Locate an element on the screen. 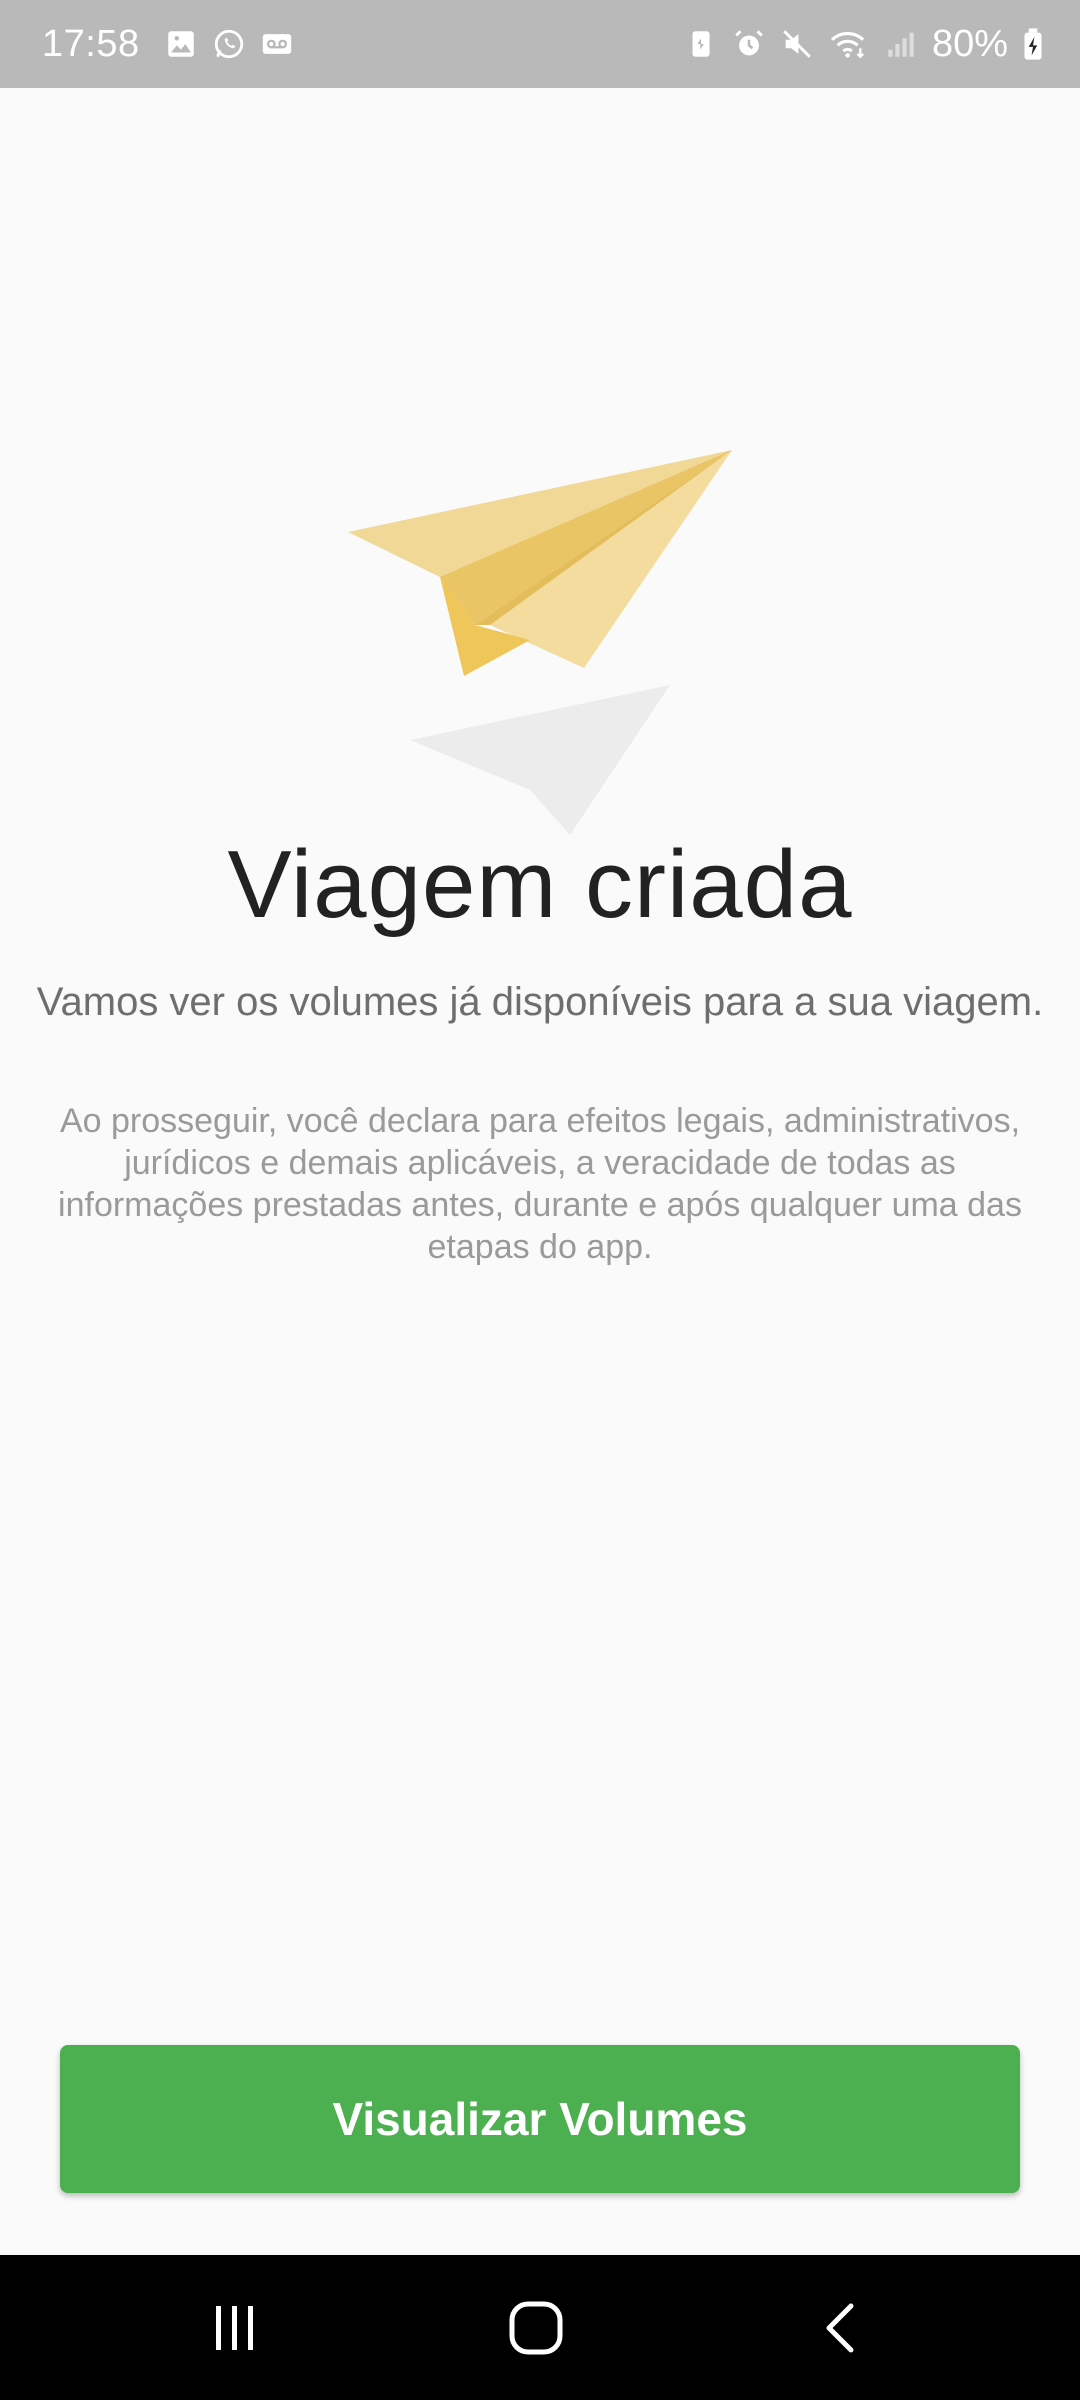 The width and height of the screenshot is (1080, 2400). battery-percent: 80% is located at coordinates (969, 43).